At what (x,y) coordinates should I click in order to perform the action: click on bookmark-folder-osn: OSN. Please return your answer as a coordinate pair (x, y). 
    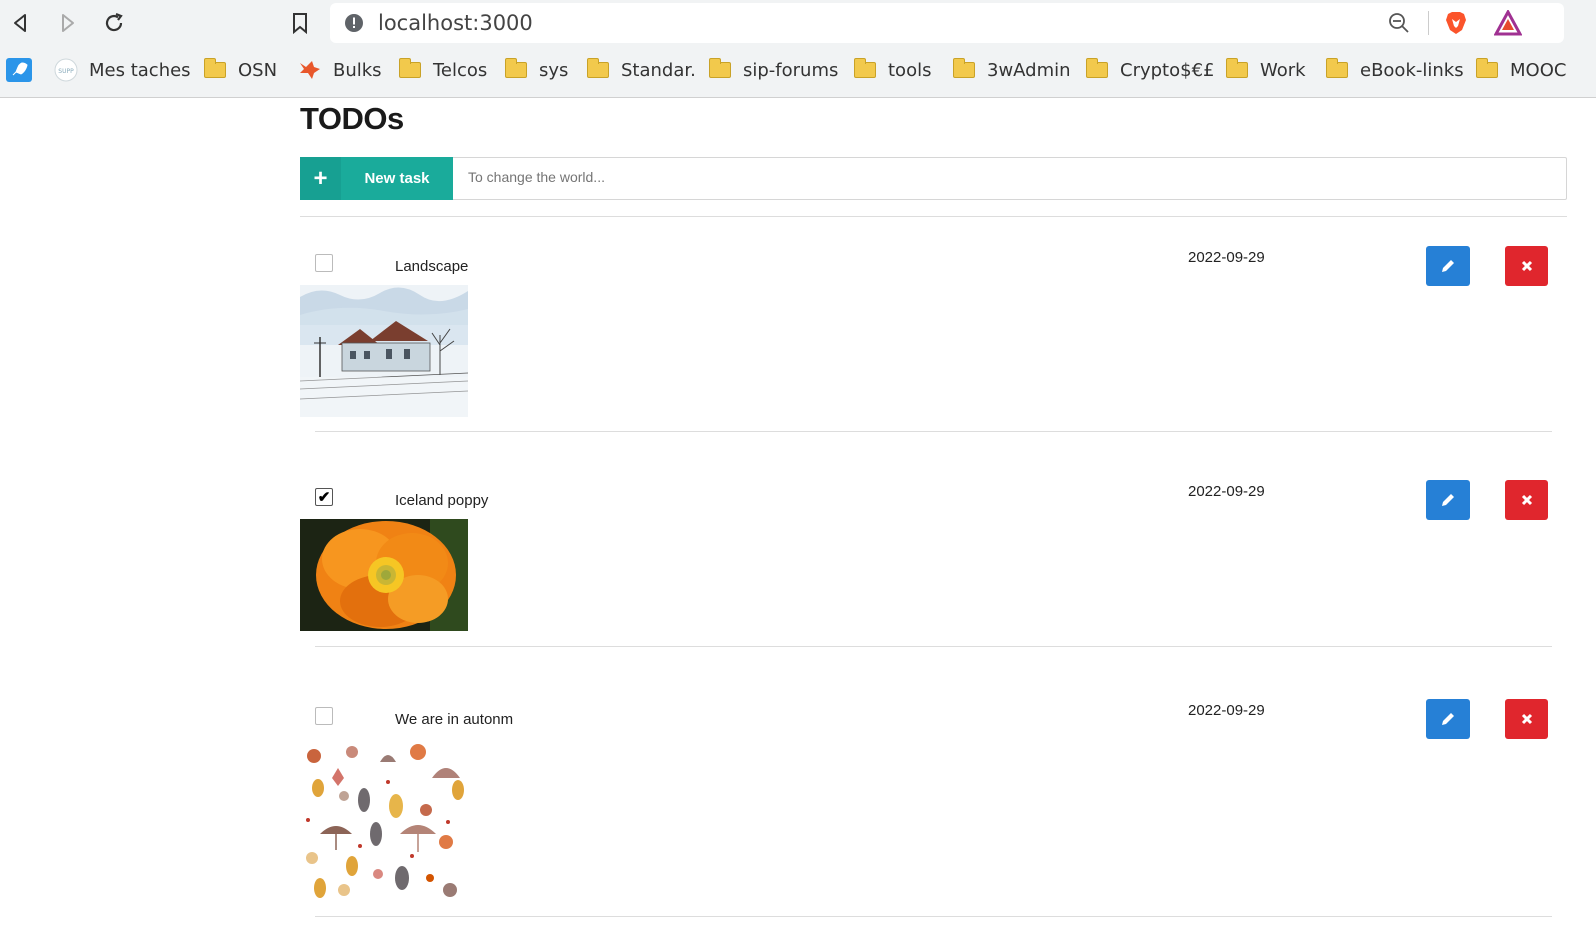
    Looking at the image, I should click on (240, 70).